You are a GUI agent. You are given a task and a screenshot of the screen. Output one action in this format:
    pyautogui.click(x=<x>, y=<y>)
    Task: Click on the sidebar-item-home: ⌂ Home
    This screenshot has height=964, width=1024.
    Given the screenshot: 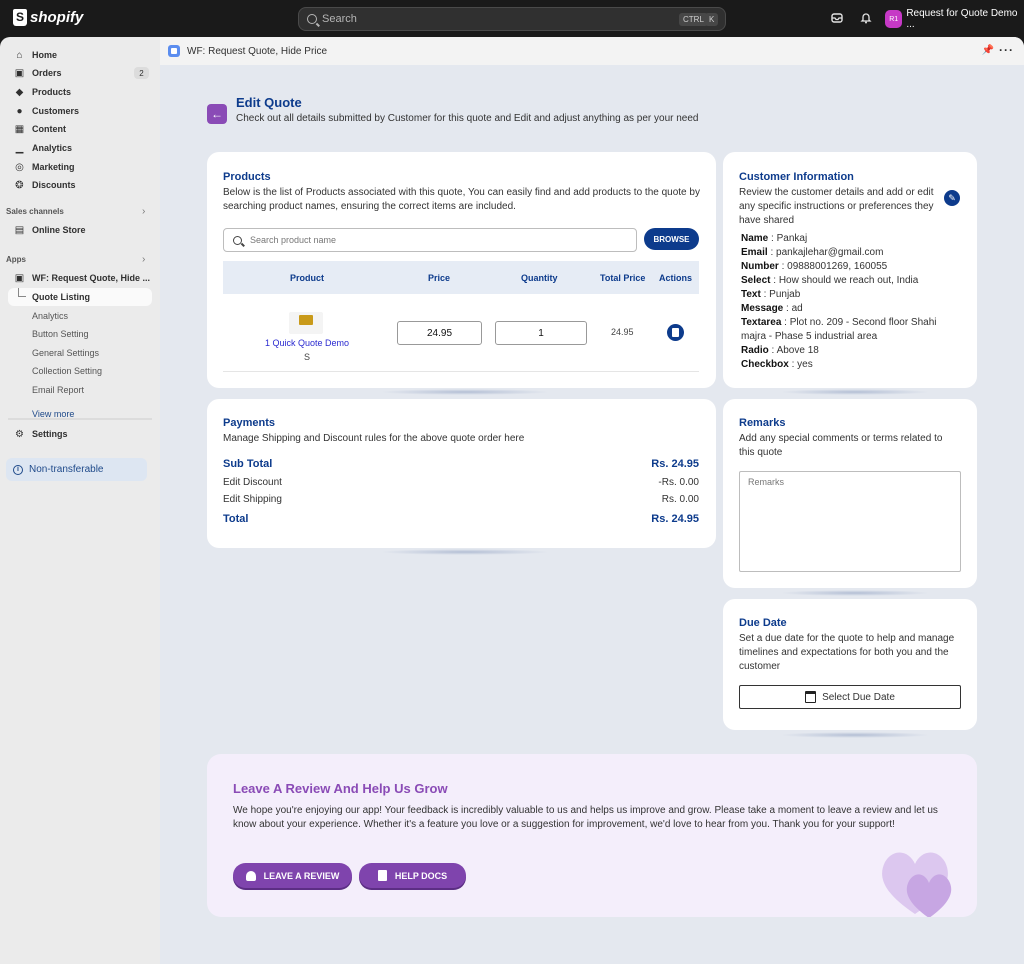 What is the action you would take?
    pyautogui.click(x=35, y=55)
    